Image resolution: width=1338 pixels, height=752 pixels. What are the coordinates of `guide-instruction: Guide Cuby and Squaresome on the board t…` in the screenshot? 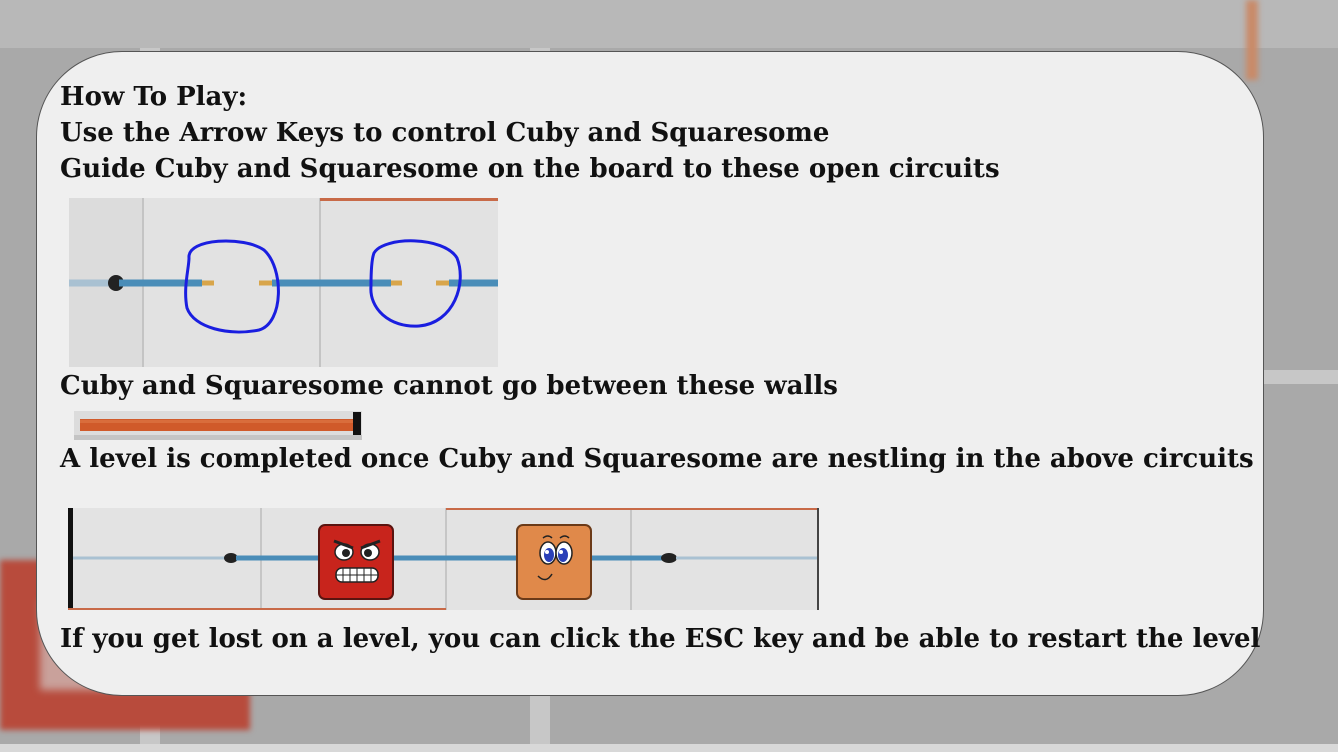 It's located at (530, 169).